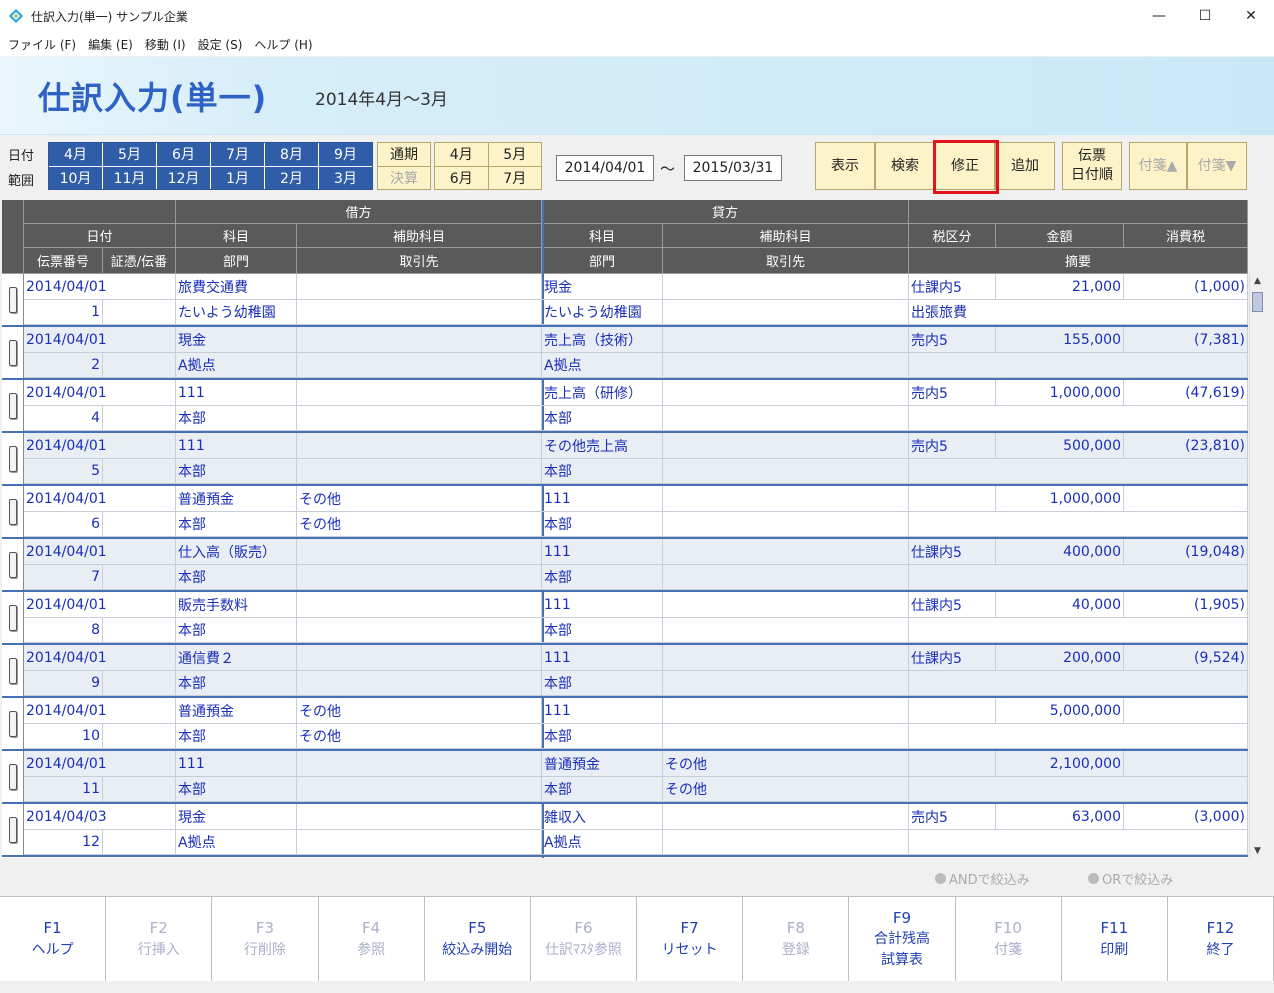 This screenshot has width=1274, height=993. Describe the element at coordinates (845, 166) in the screenshot. I see `display-button: 表示` at that location.